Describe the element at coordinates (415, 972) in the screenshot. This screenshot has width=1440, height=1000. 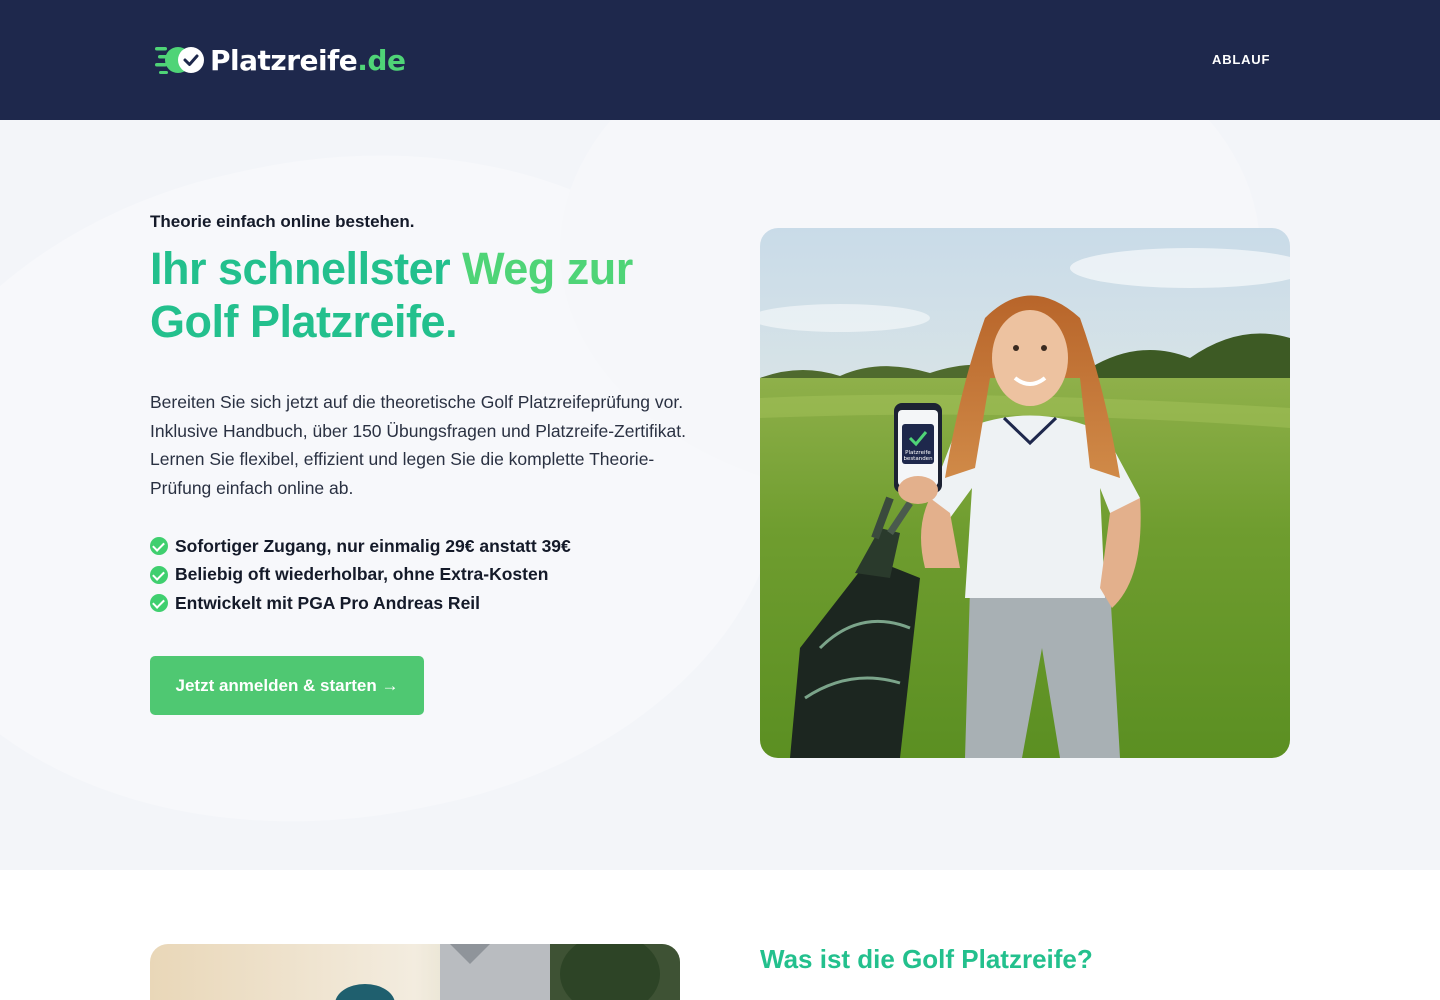
I see `about-photo` at that location.